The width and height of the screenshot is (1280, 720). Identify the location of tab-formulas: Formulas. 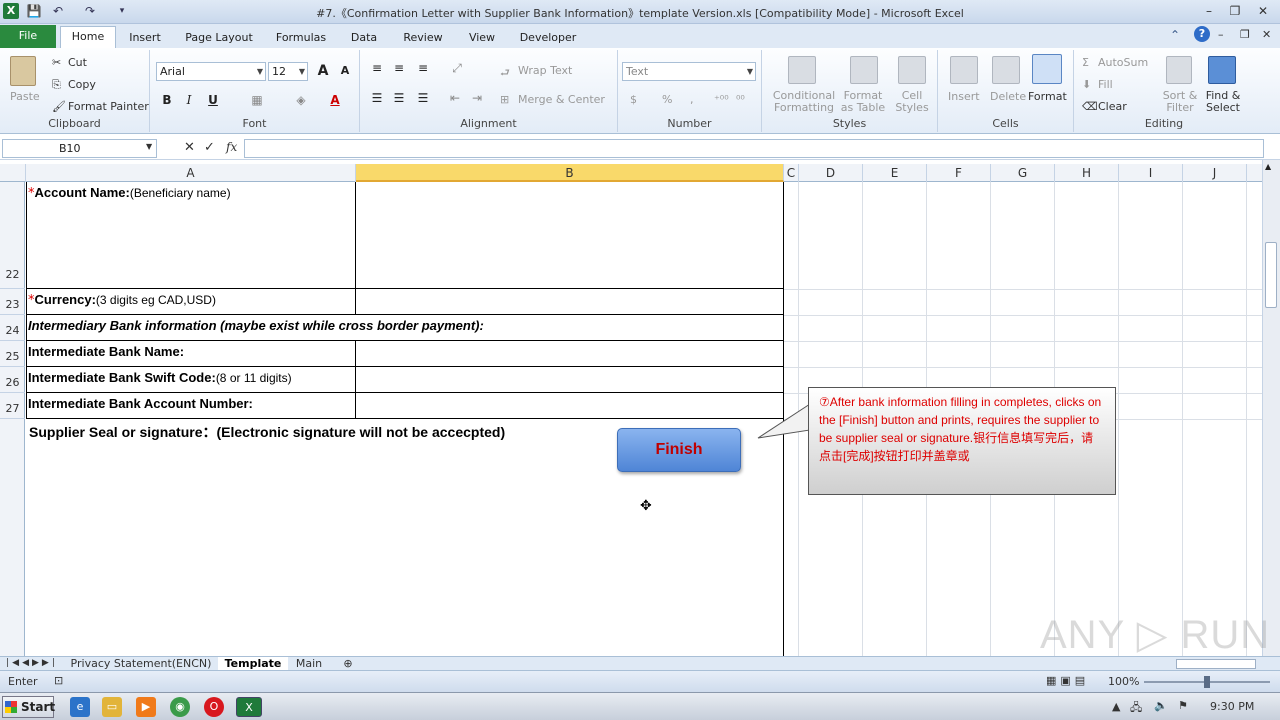
(301, 38).